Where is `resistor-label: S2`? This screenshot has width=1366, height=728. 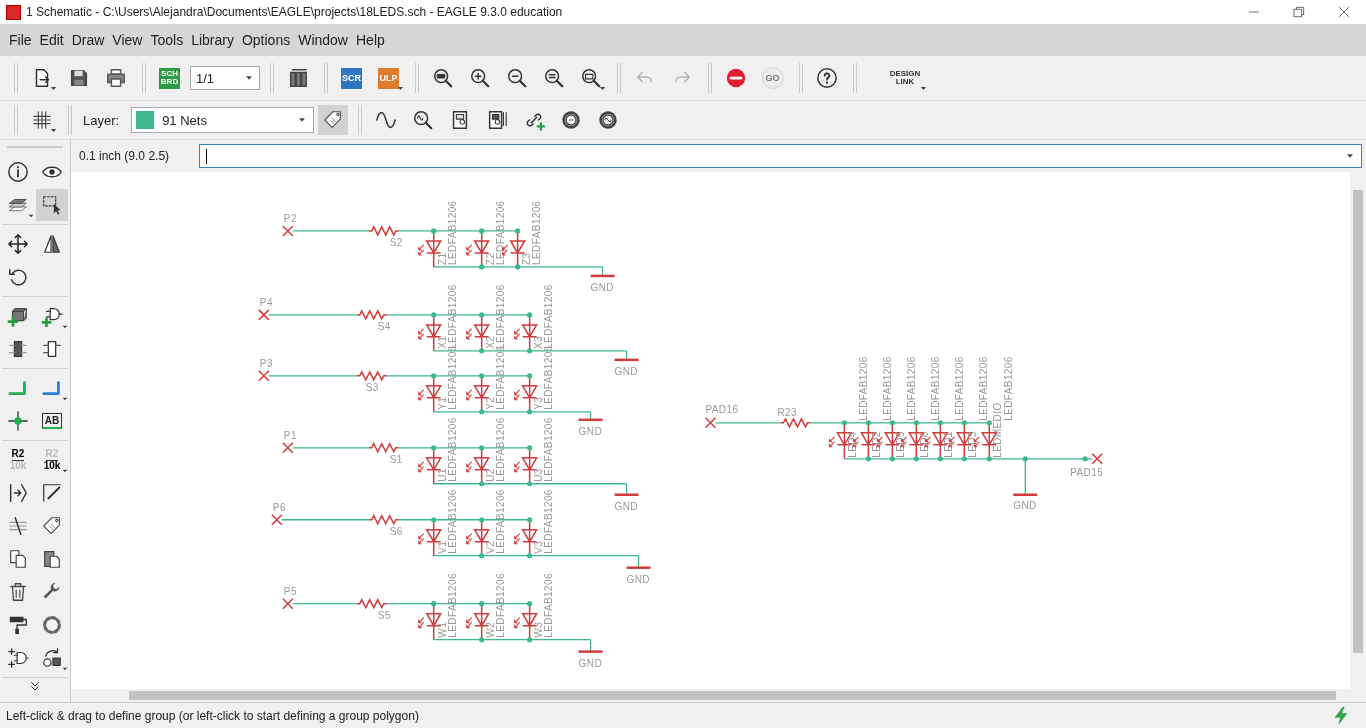 resistor-label: S2 is located at coordinates (396, 242).